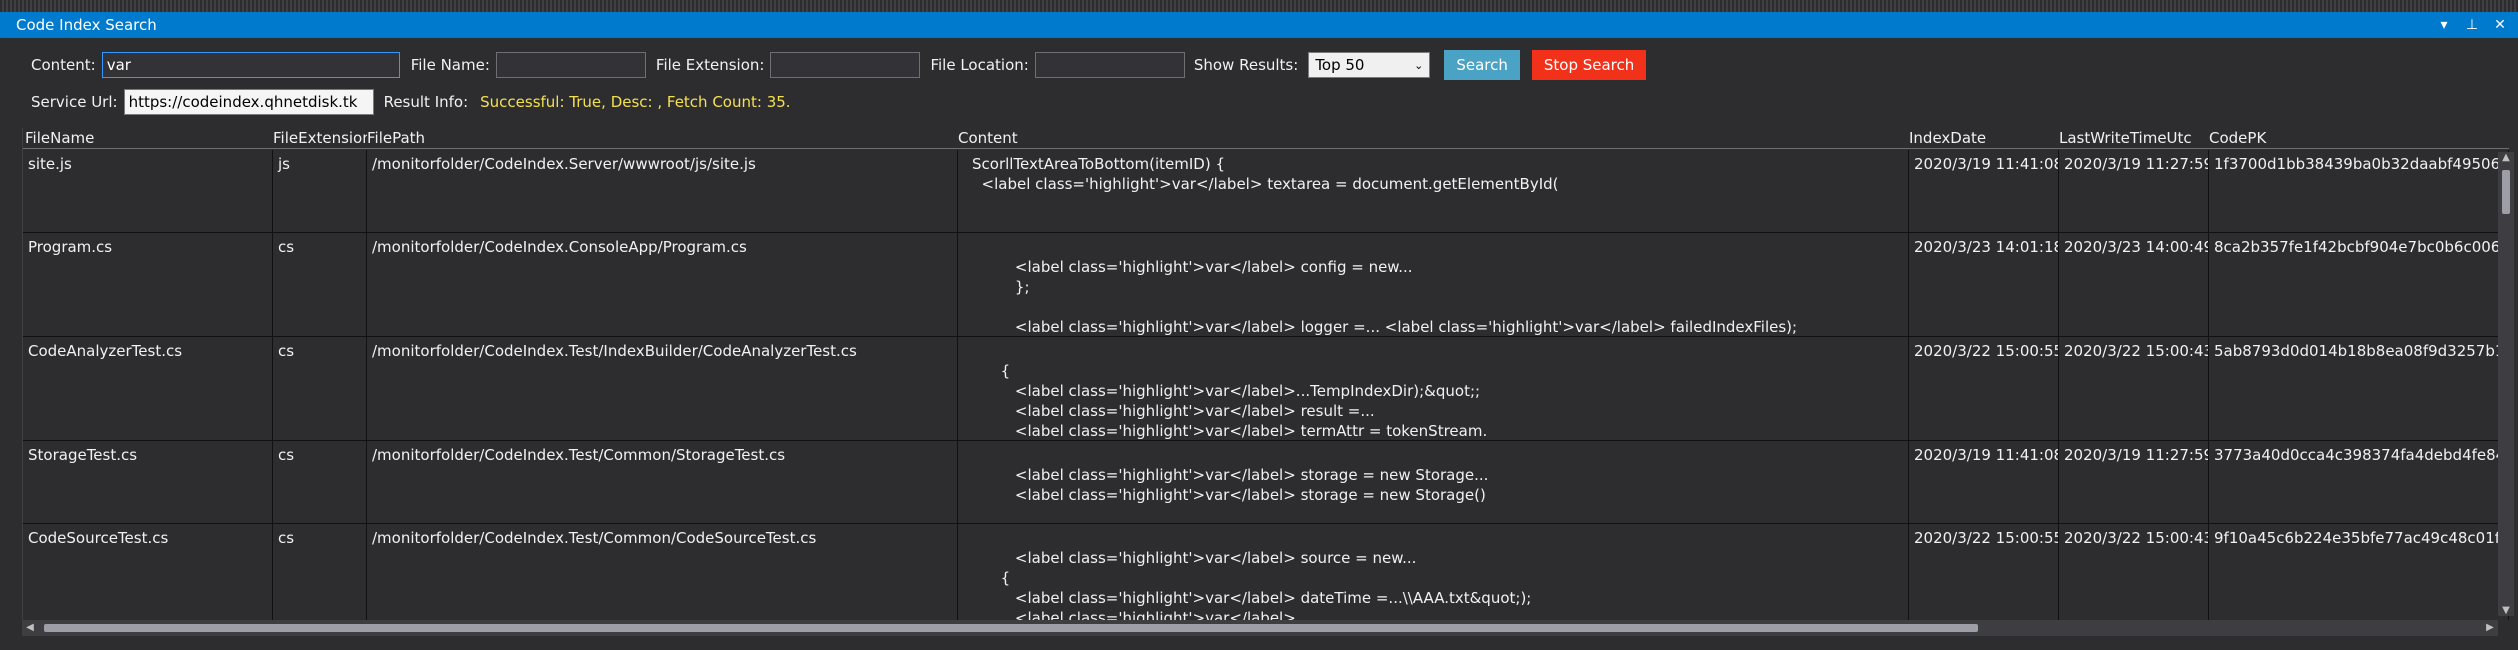 This screenshot has width=2518, height=650. Describe the element at coordinates (1589, 65) in the screenshot. I see `stop-search-button: Stop Search` at that location.